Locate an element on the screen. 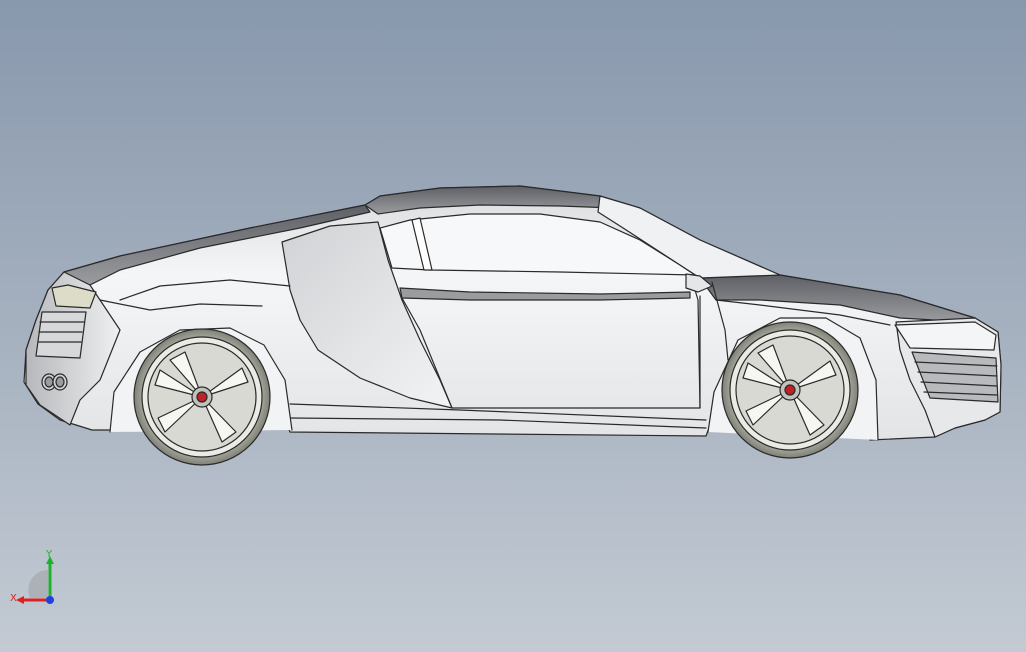 This screenshot has width=1026, height=652. y-axis-label: Y is located at coordinates (49, 554).